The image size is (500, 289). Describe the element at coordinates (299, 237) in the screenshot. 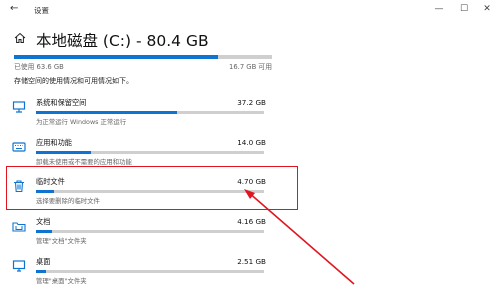

I see `annotation-arrow` at that location.